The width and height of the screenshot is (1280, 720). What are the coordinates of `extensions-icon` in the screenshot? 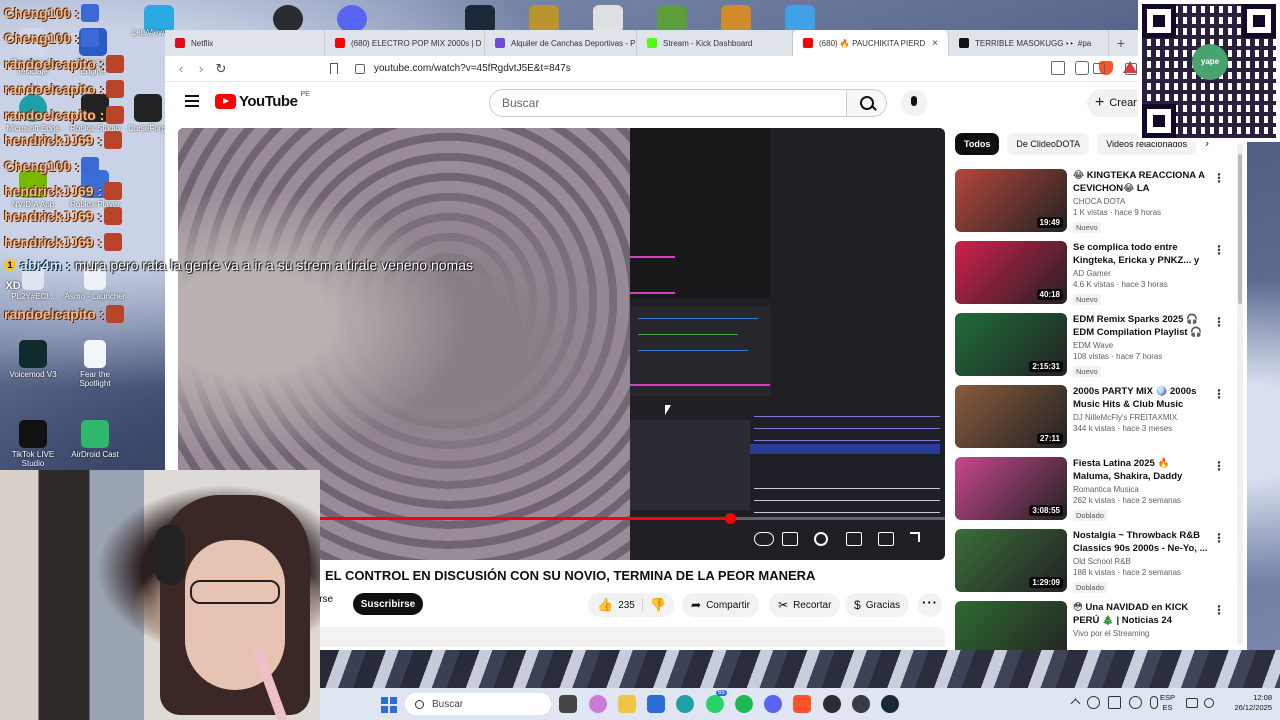 It's located at (1131, 69).